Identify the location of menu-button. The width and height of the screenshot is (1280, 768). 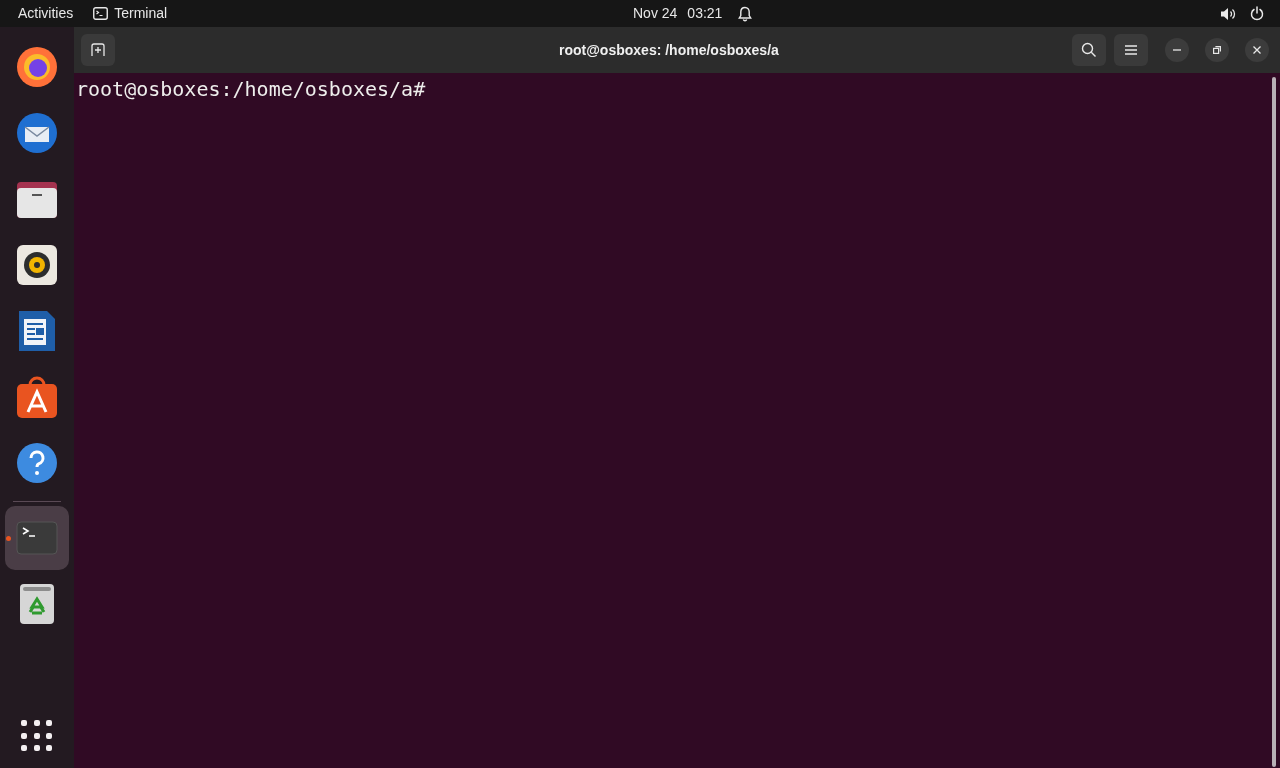
(1131, 50).